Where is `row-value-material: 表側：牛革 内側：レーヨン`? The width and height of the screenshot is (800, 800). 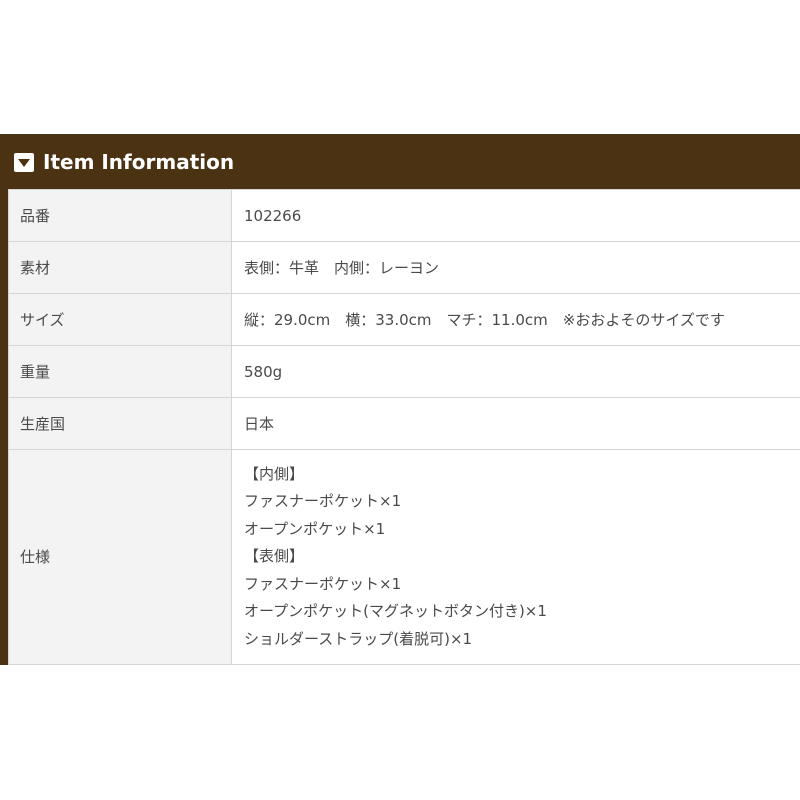
row-value-material: 表側：牛革 内側：レーヨン is located at coordinates (515, 267).